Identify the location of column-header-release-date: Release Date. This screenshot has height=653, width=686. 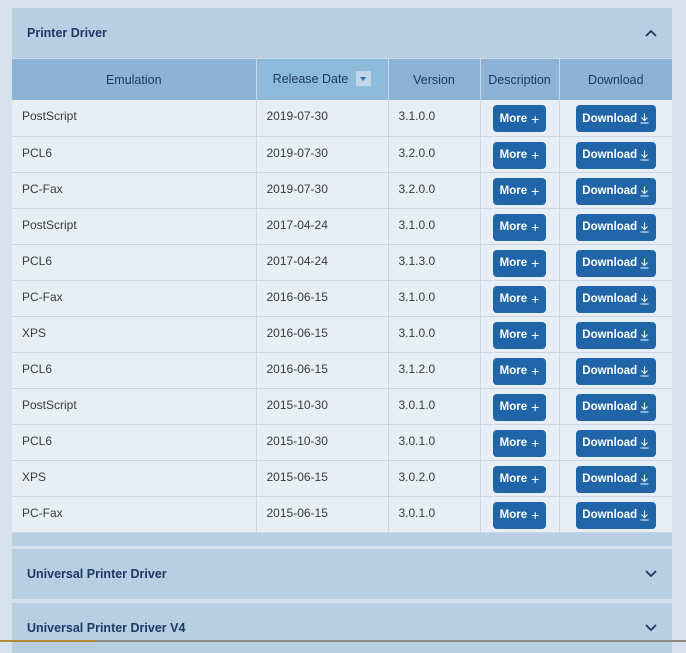
(322, 79).